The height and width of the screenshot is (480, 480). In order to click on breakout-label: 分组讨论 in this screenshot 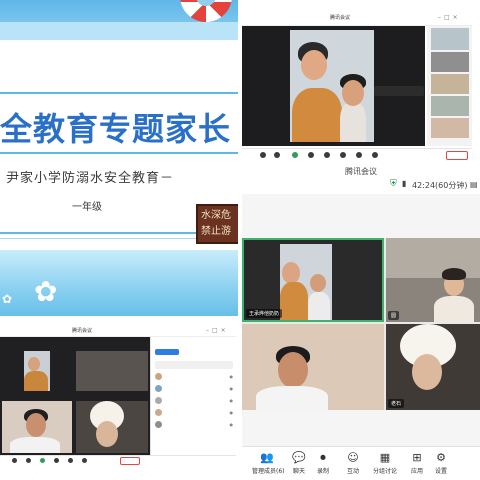, I will do `click(384, 471)`.